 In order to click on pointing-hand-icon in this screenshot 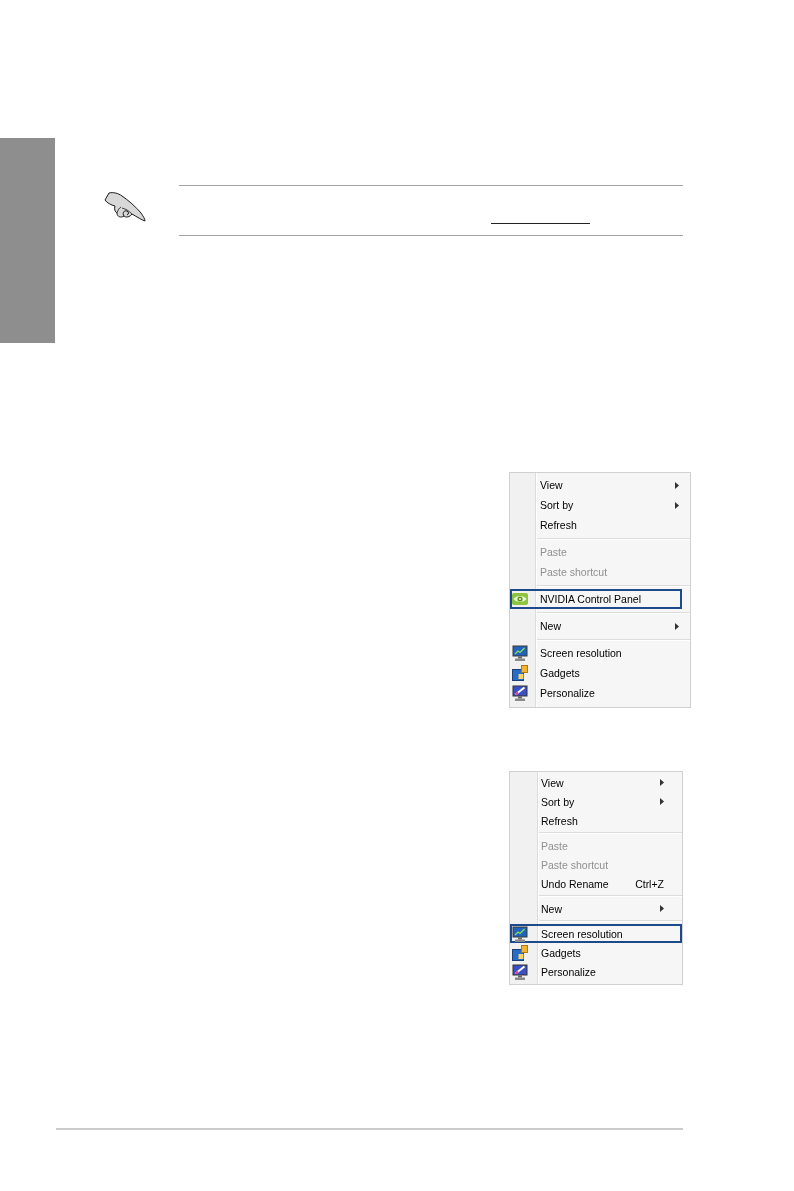, I will do `click(125, 206)`.